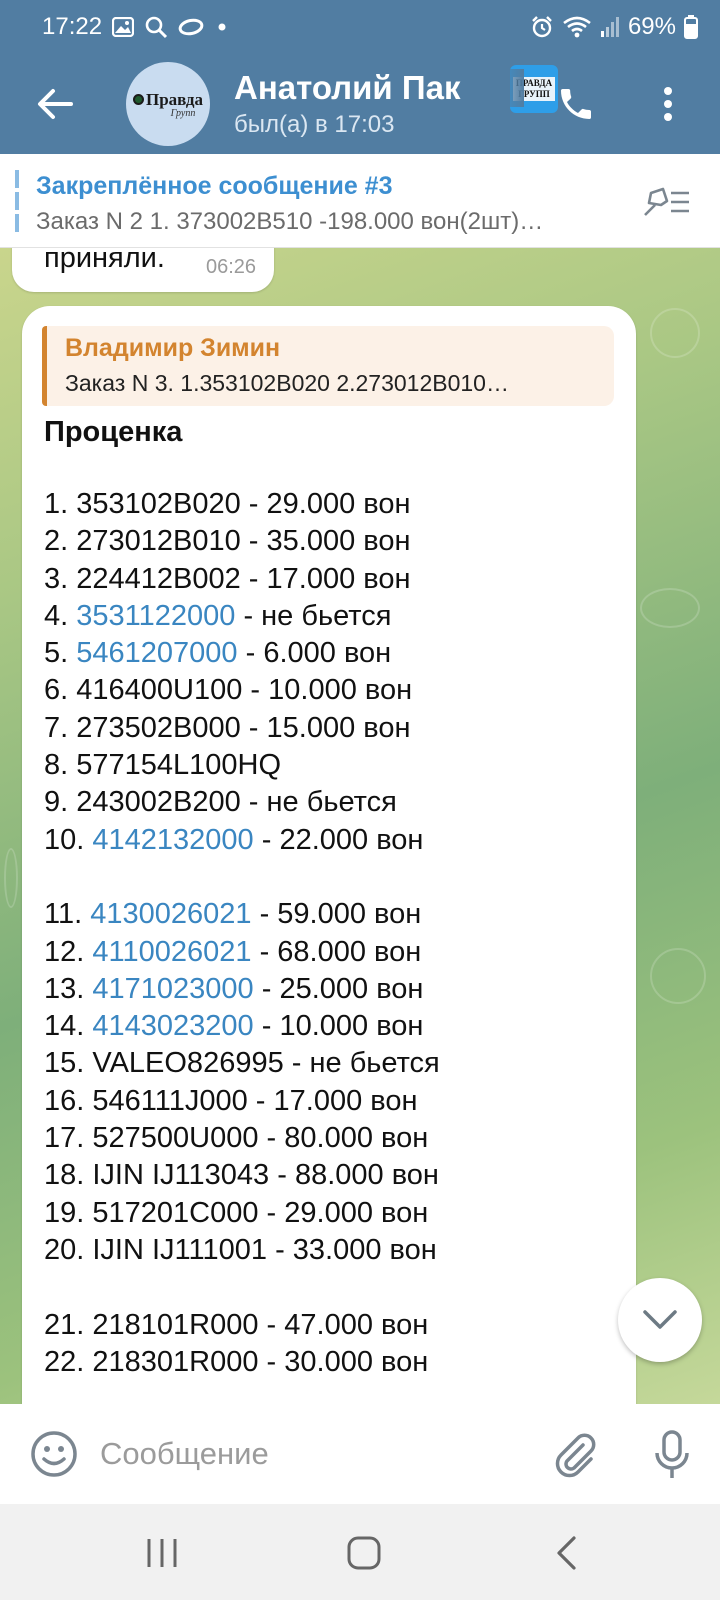 The width and height of the screenshot is (720, 1600). I want to click on status-bar-left: 17:22, so click(136, 27).